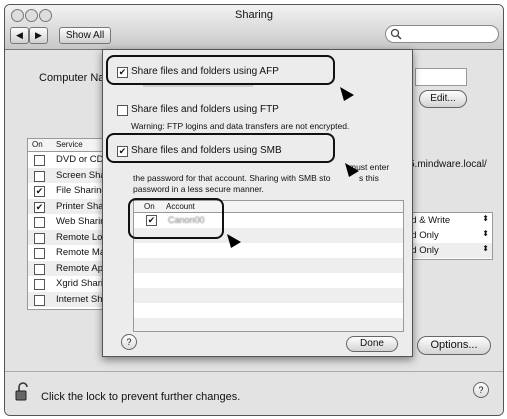  Describe the element at coordinates (23, 392) in the screenshot. I see `lock-icon` at that location.